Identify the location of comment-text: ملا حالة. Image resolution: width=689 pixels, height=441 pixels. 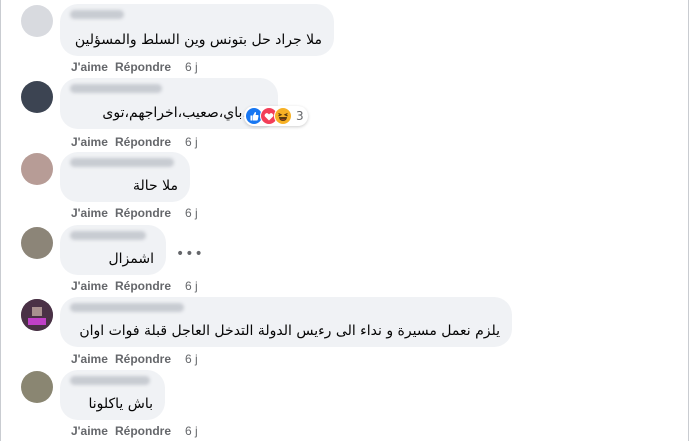
(155, 186).